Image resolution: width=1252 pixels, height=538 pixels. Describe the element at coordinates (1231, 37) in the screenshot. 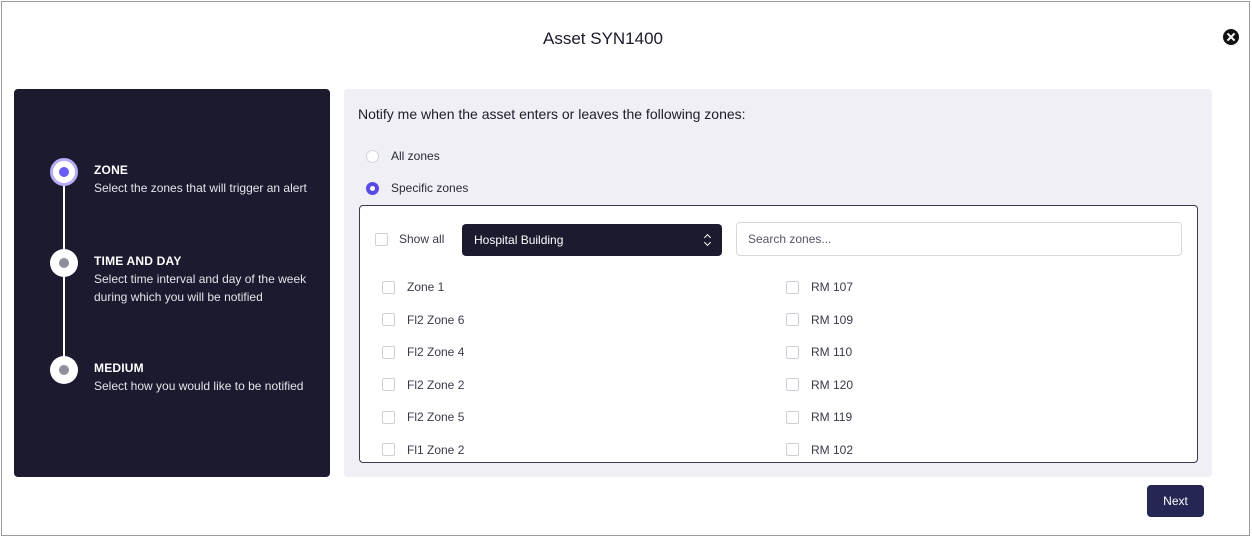

I see `close-icon` at that location.